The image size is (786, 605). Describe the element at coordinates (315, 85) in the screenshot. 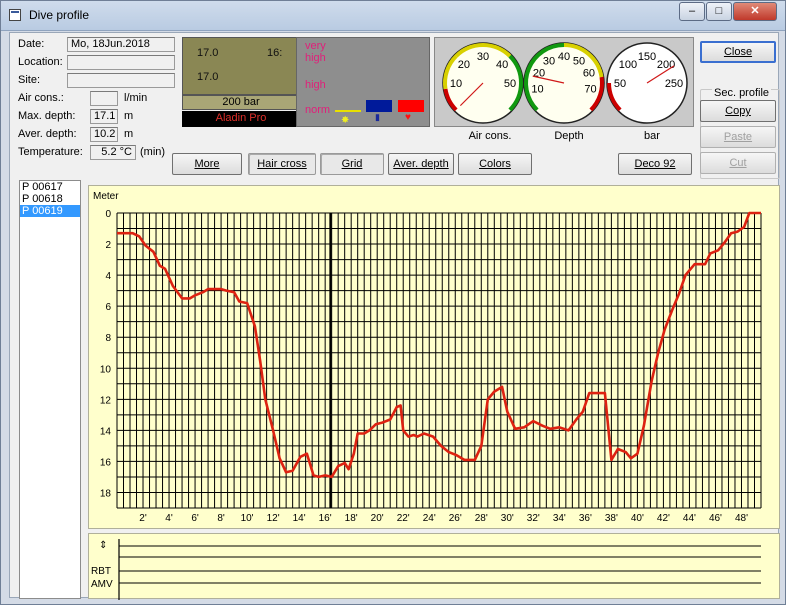

I see `warn-high: high` at that location.